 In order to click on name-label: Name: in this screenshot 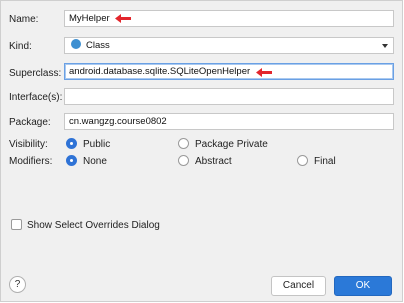, I will do `click(24, 19)`.